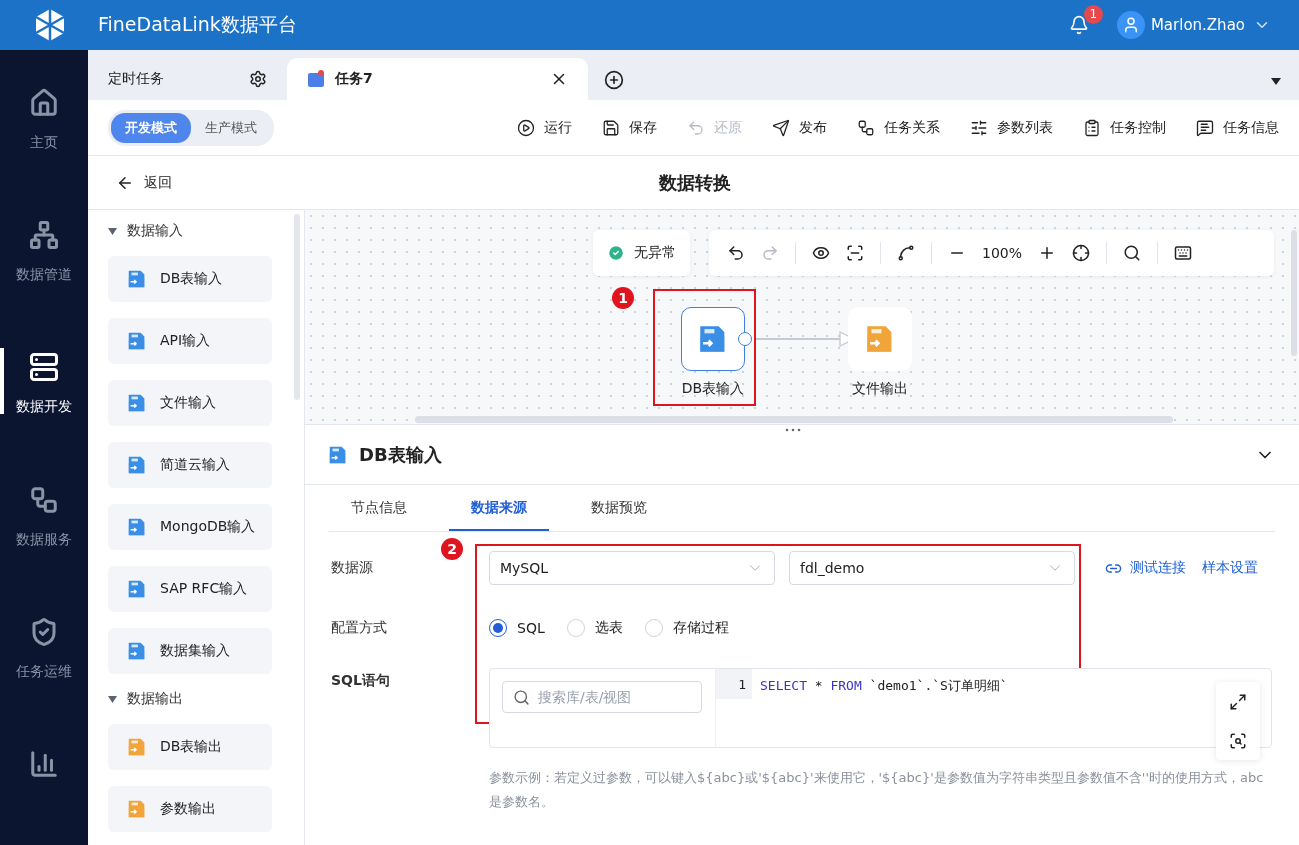 Image resolution: width=1299 pixels, height=845 pixels. Describe the element at coordinates (44, 631) in the screenshot. I see `shield-icon` at that location.